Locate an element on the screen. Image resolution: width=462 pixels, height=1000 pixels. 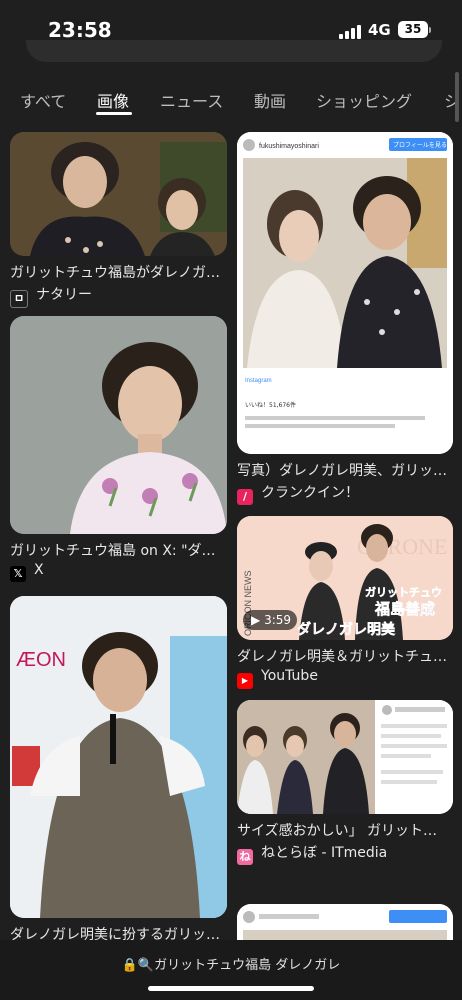
svg-text: Instagram is located at coordinates (258, 381).